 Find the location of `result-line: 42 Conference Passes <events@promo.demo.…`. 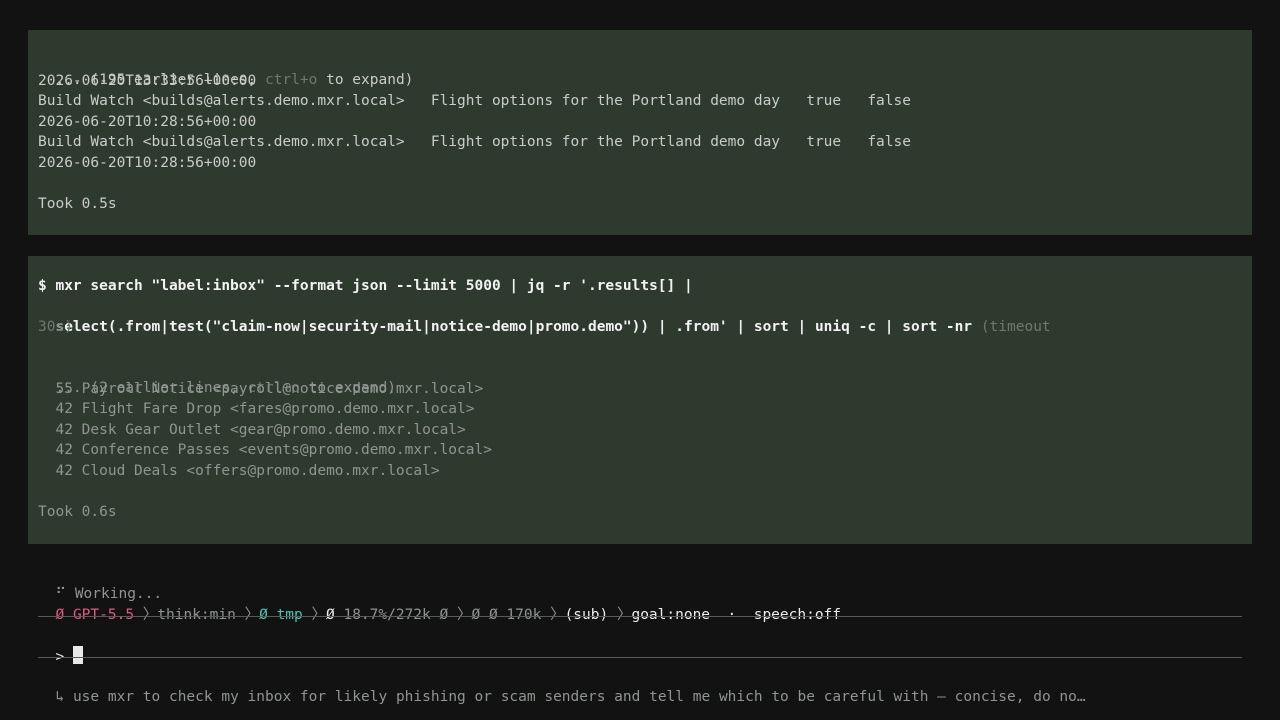

result-line: 42 Conference Passes <events@promo.demo.… is located at coordinates (265, 450).